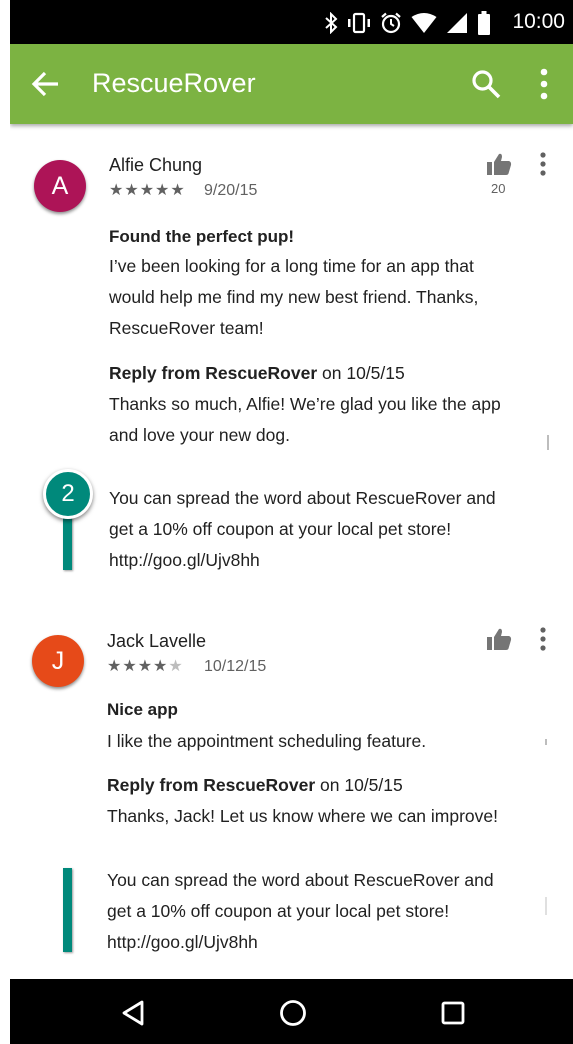 The height and width of the screenshot is (1044, 573). I want to click on app-title: RescueRover, so click(174, 83).